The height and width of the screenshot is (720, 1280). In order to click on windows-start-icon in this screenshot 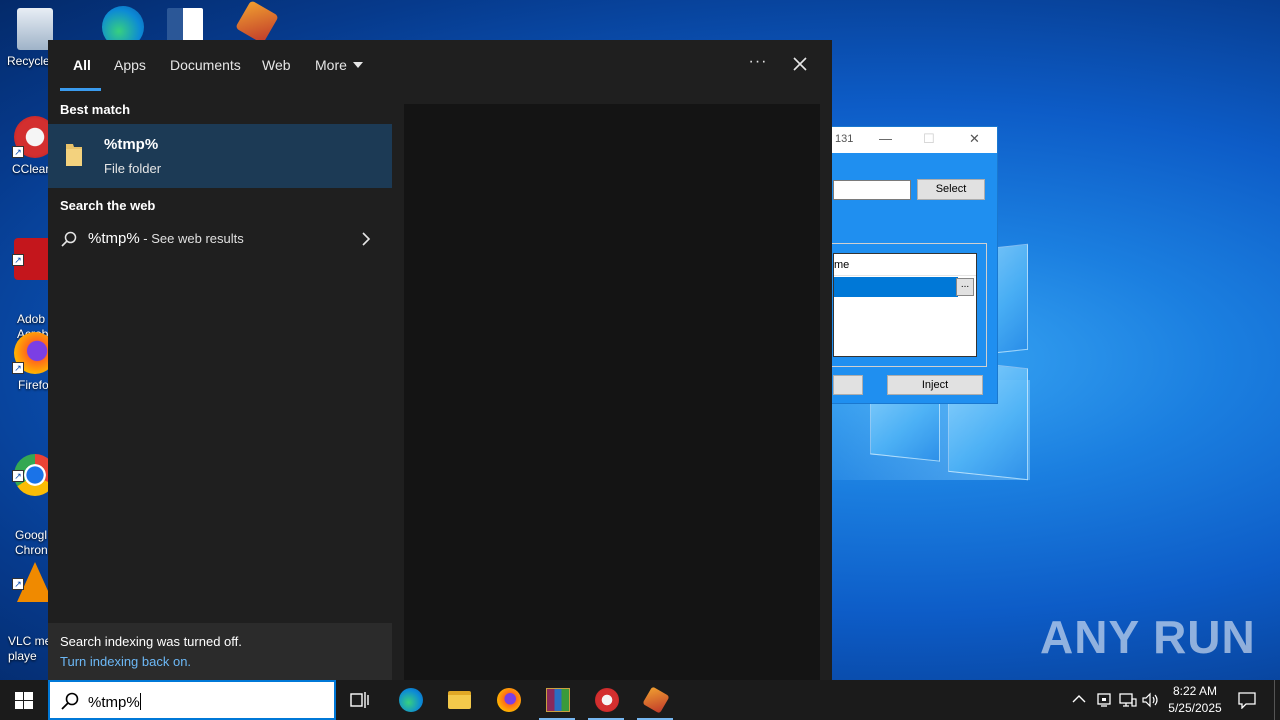, I will do `click(24, 700)`.